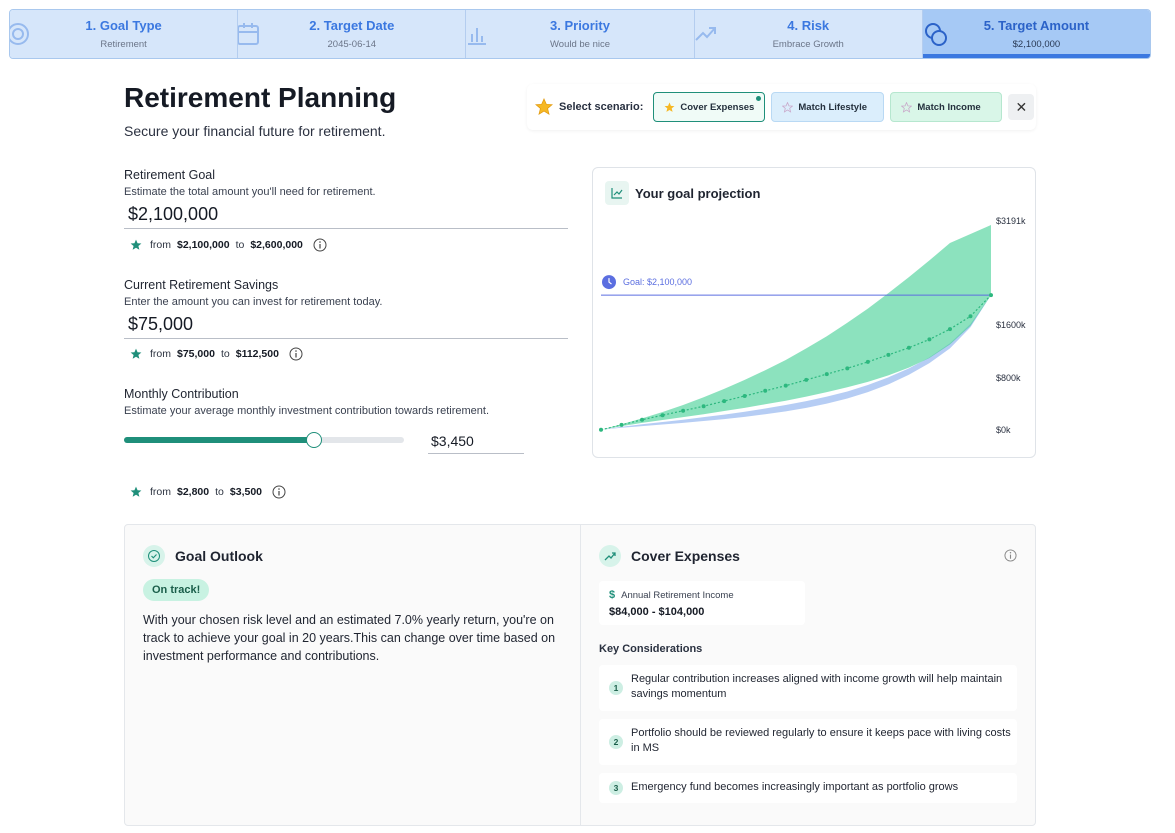 The width and height of the screenshot is (1175, 833). I want to click on annual-income-label: $ Annual Retirement Income, so click(671, 595).